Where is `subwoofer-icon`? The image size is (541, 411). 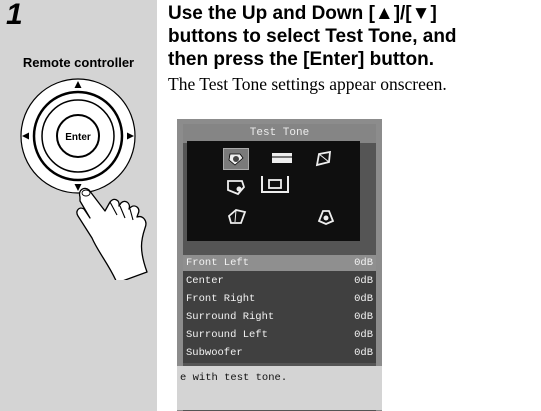 subwoofer-icon is located at coordinates (275, 184).